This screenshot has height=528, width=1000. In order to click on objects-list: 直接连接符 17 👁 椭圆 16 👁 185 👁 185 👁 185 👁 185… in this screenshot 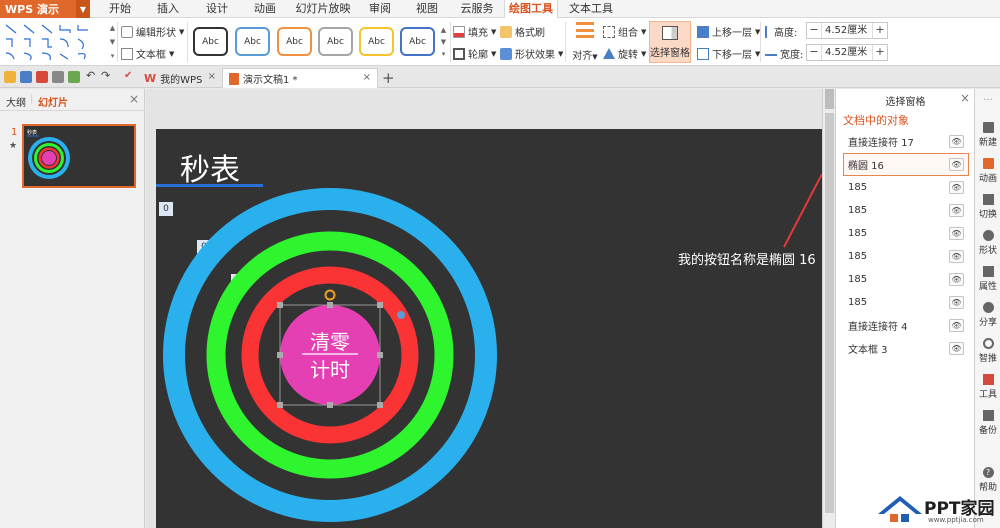, I will do `click(906, 245)`.